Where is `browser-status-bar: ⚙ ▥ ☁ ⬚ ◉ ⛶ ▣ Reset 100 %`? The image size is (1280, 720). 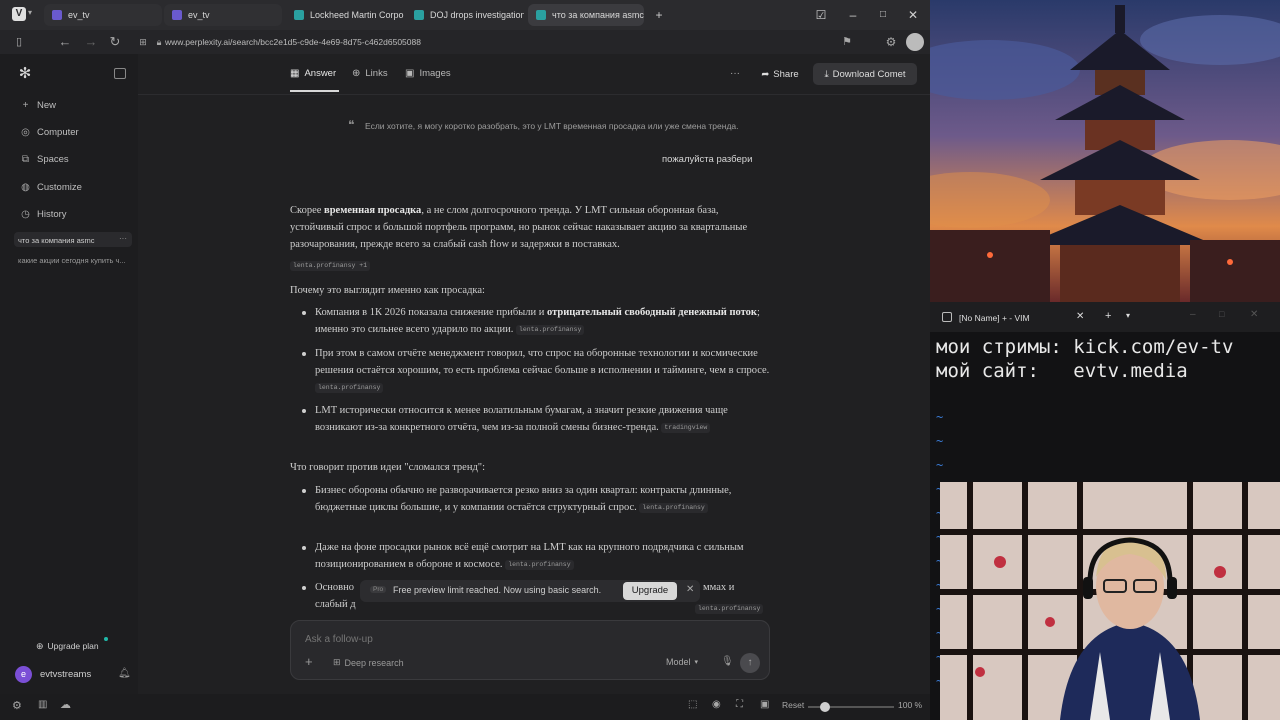
browser-status-bar: ⚙ ▥ ☁ ⬚ ◉ ⛶ ▣ Reset 100 % is located at coordinates (465, 707).